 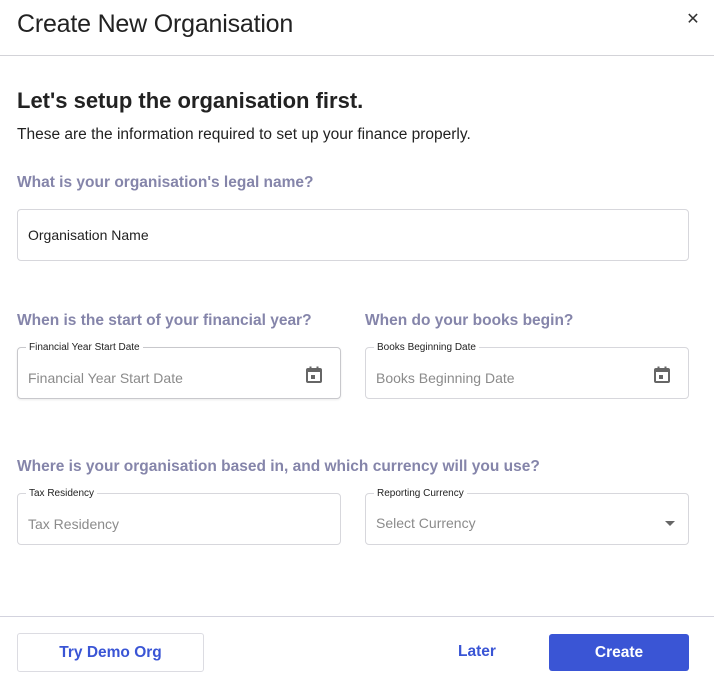 What do you see at coordinates (155, 24) in the screenshot?
I see `dialog-title: Create New Organisation` at bounding box center [155, 24].